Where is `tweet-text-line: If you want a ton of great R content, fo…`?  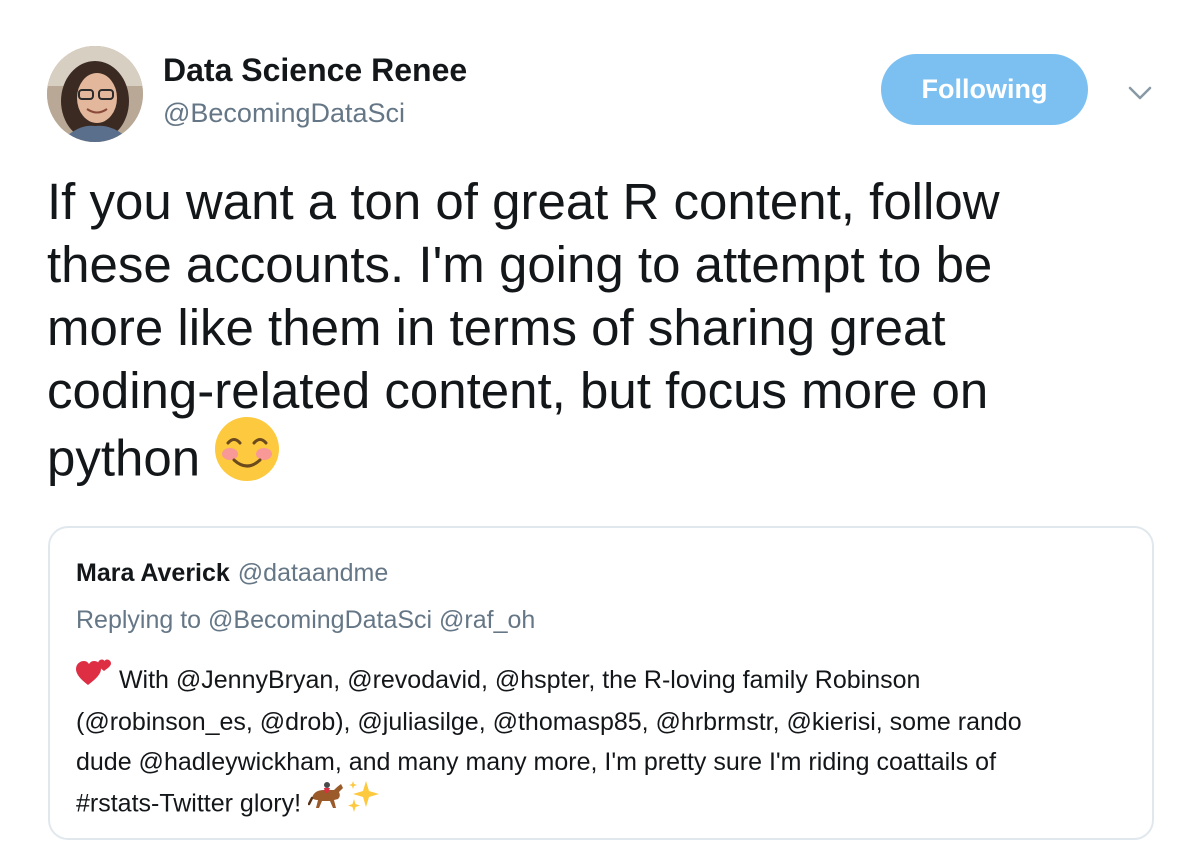
tweet-text-line: If you want a ton of great R content, fo… is located at coordinates (523, 201).